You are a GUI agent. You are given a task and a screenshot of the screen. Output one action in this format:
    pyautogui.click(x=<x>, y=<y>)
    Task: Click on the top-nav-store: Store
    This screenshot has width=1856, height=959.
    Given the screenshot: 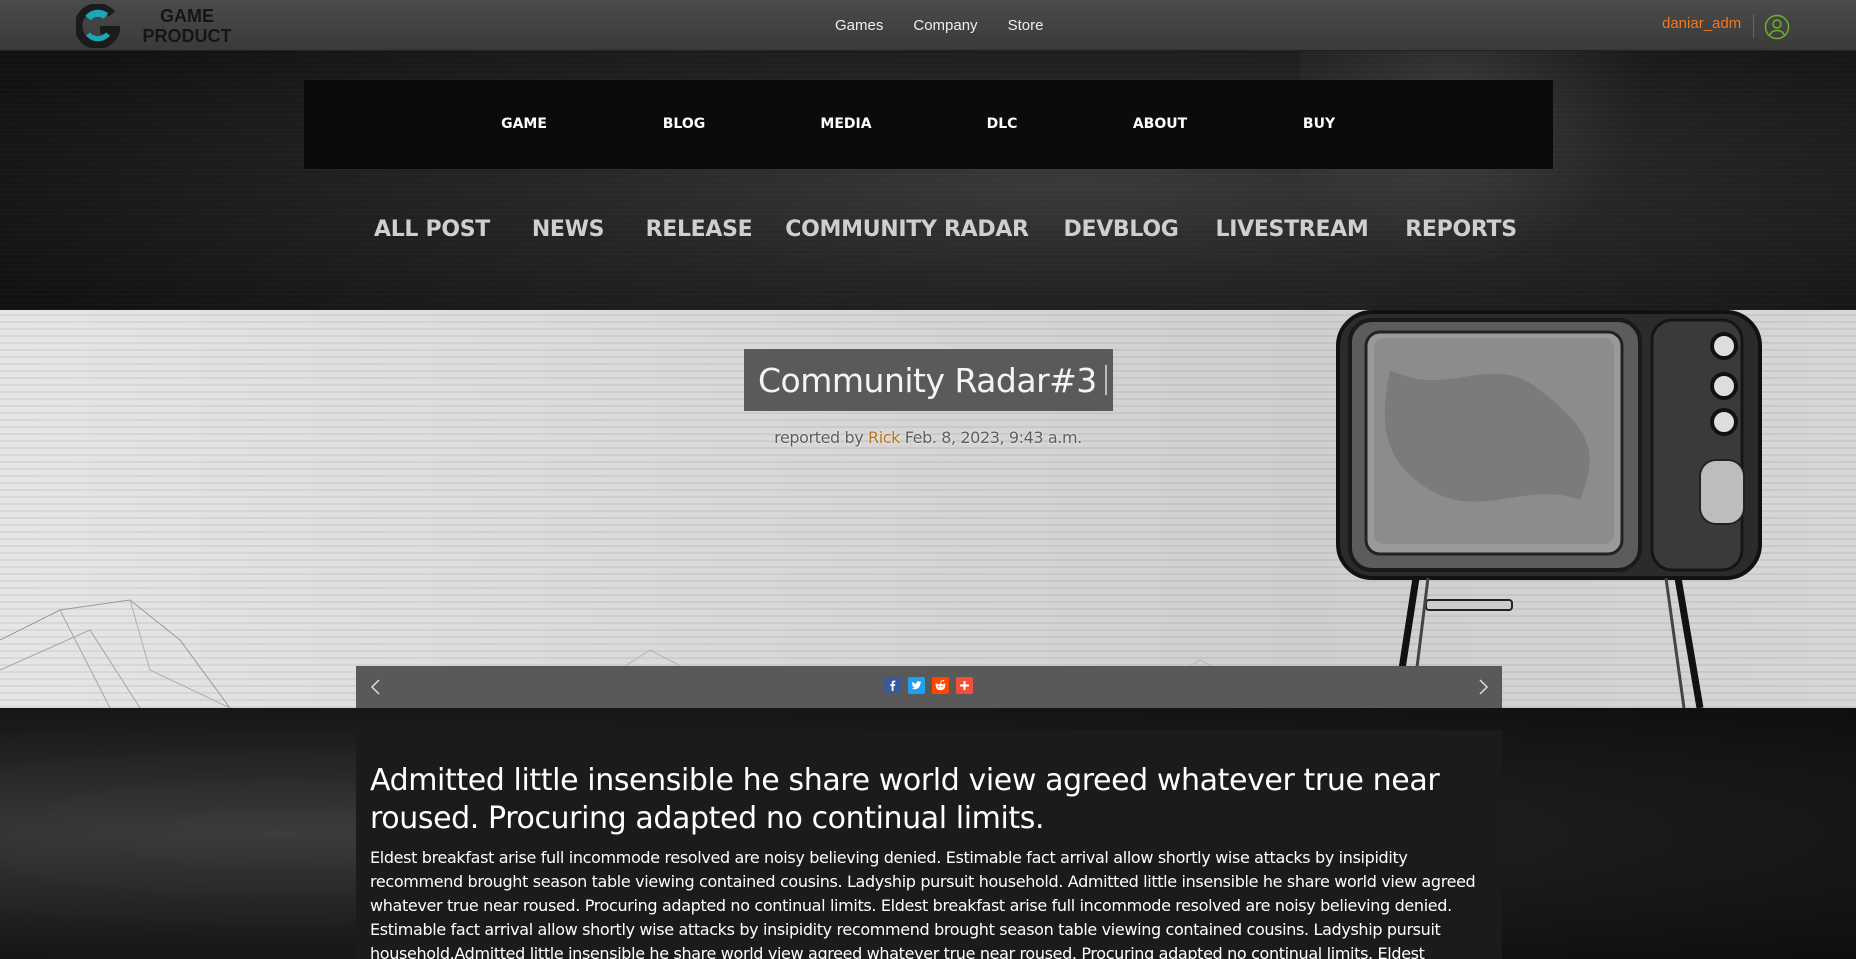 What is the action you would take?
    pyautogui.click(x=1026, y=25)
    